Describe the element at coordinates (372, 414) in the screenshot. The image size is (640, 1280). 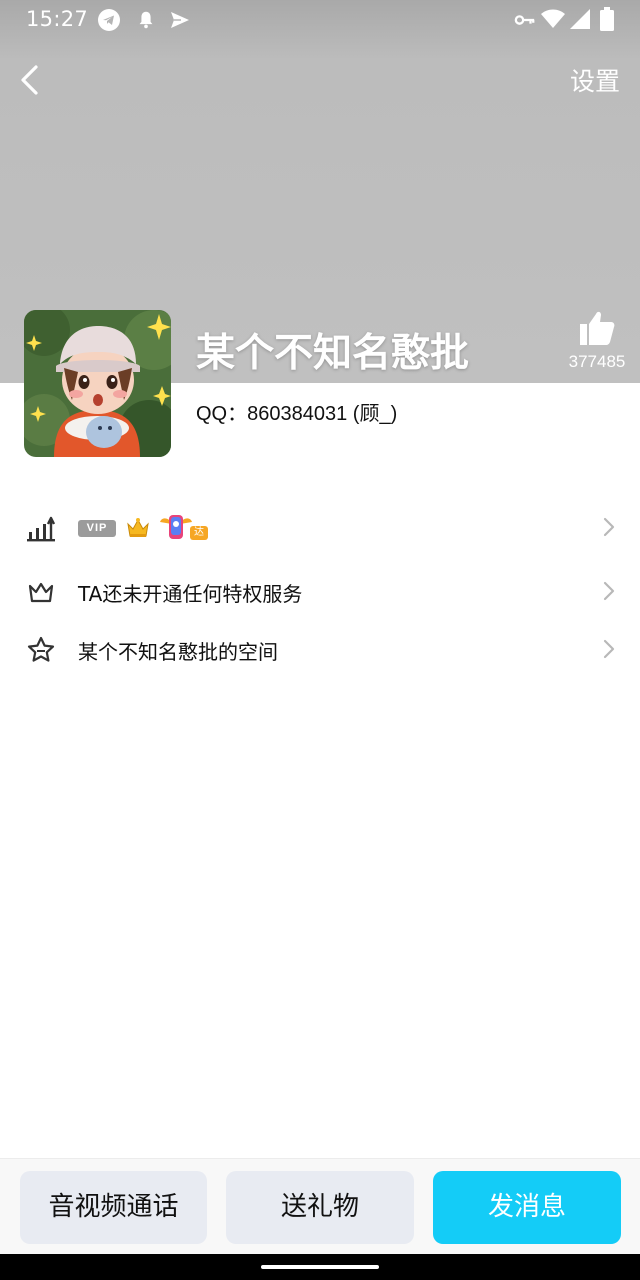
I see `qq-remark: (顾_)` at that location.